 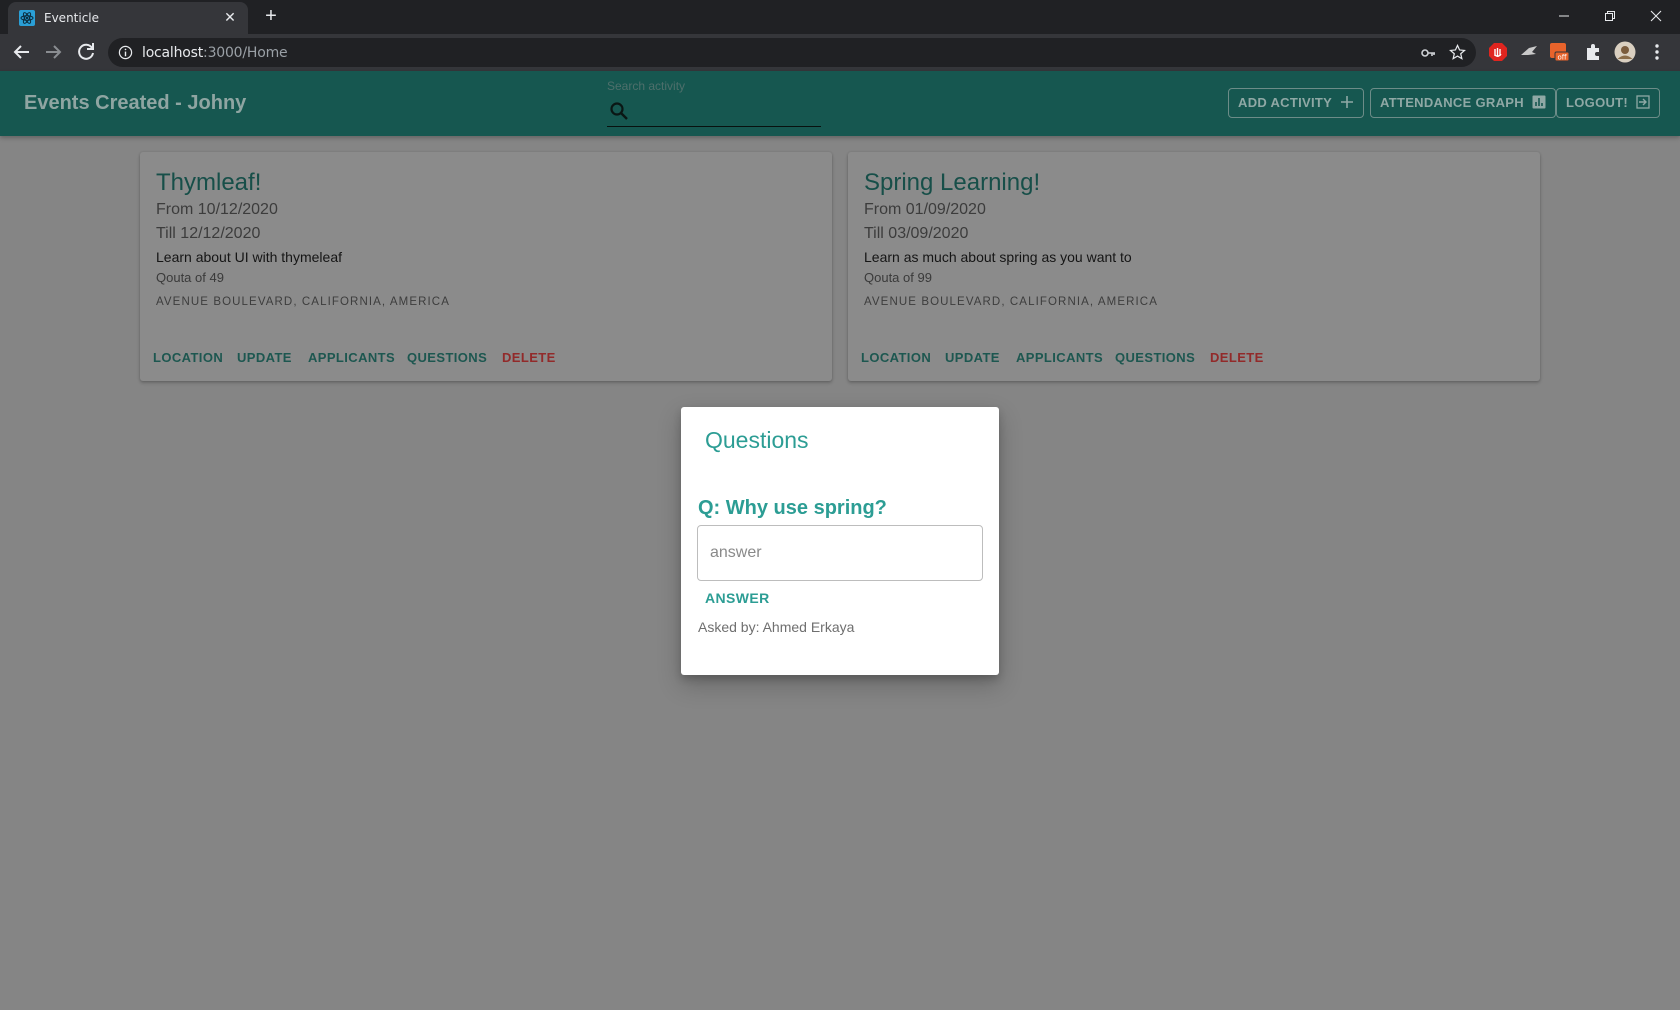 What do you see at coordinates (792, 52) in the screenshot?
I see `address-bar: localhost:3000/Home` at bounding box center [792, 52].